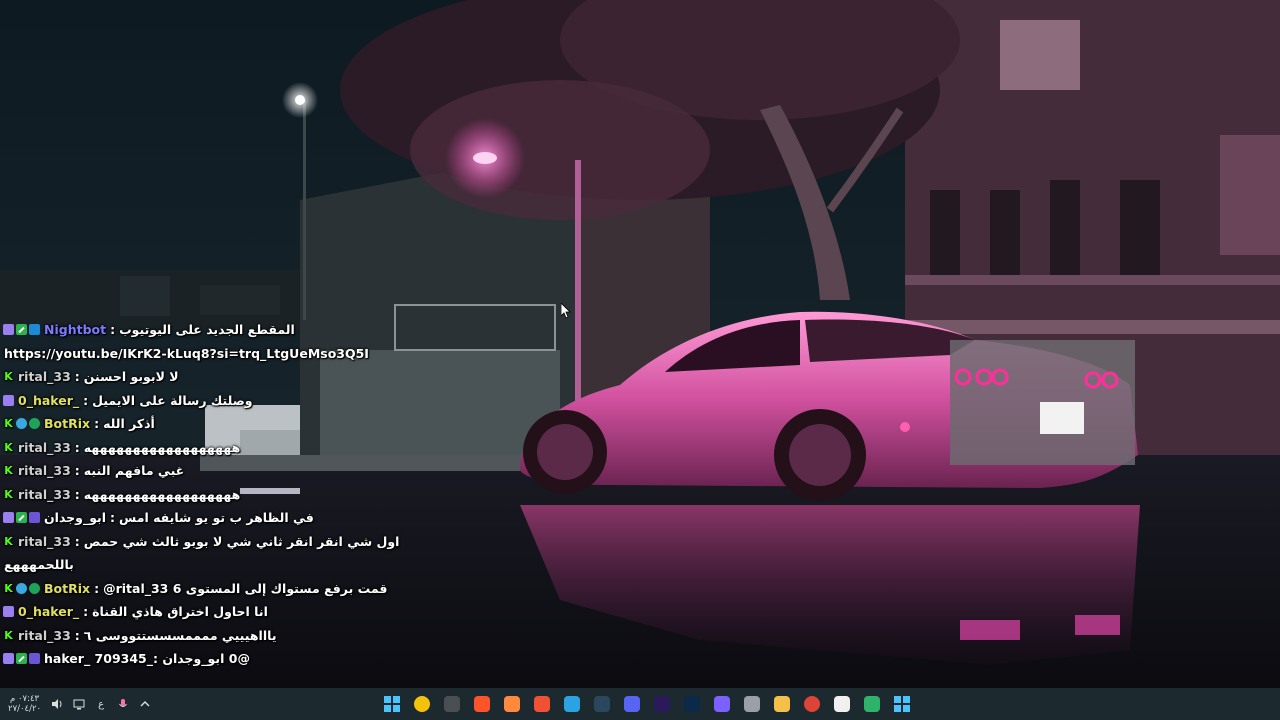 The height and width of the screenshot is (720, 1280). I want to click on dev-icon, so click(722, 704).